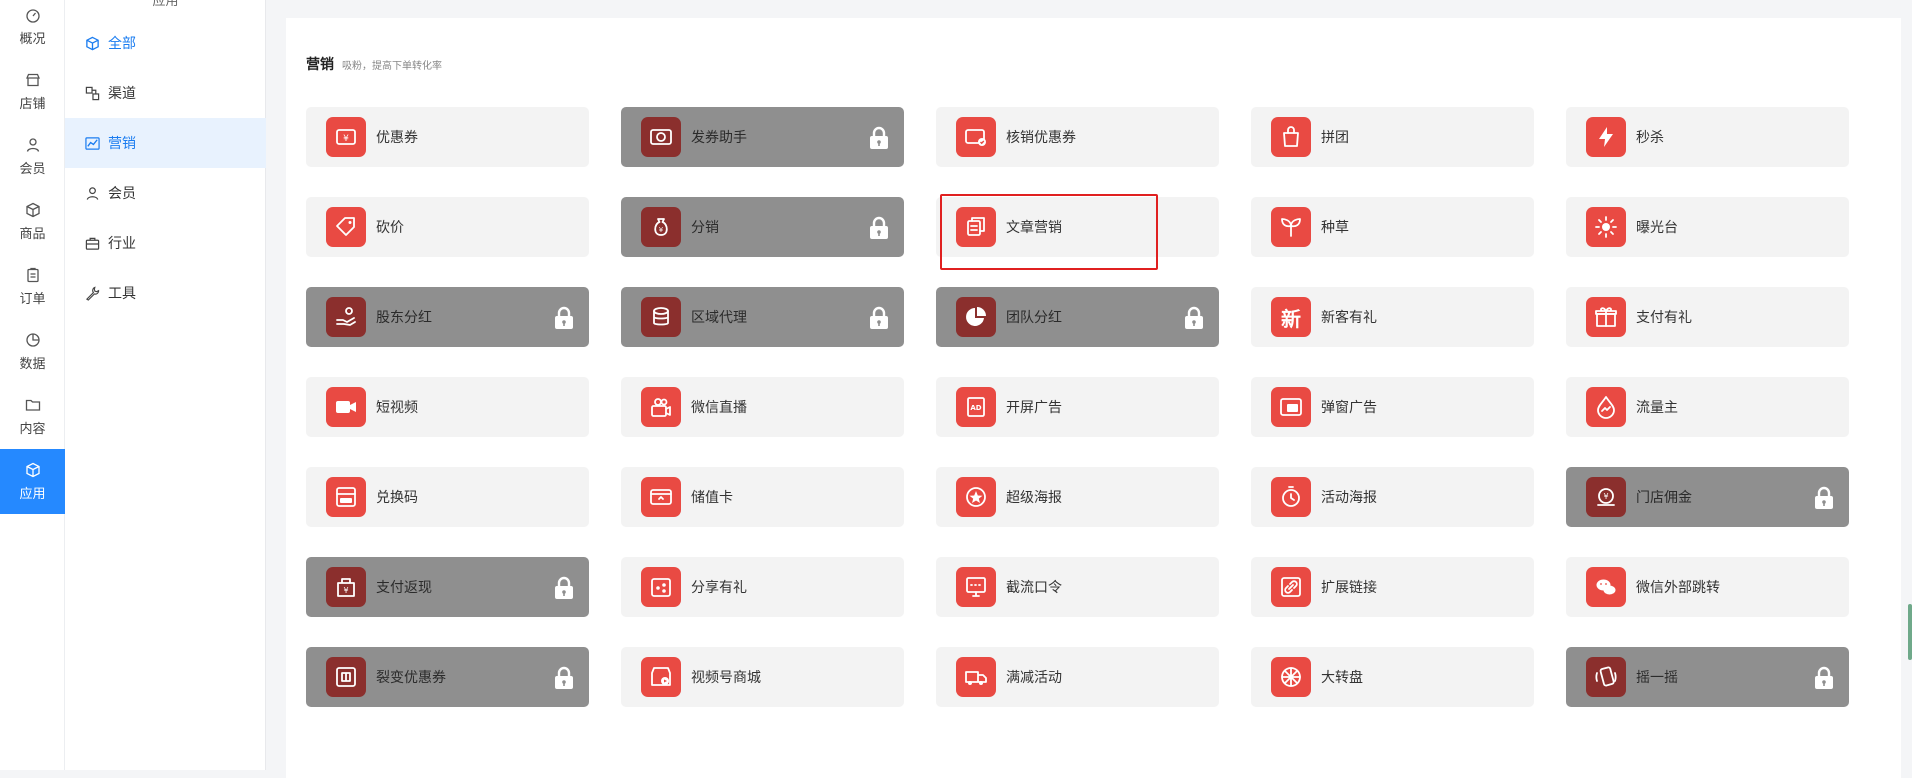  Describe the element at coordinates (1707, 317) in the screenshot. I see `app-tile: 支付有礼` at that location.